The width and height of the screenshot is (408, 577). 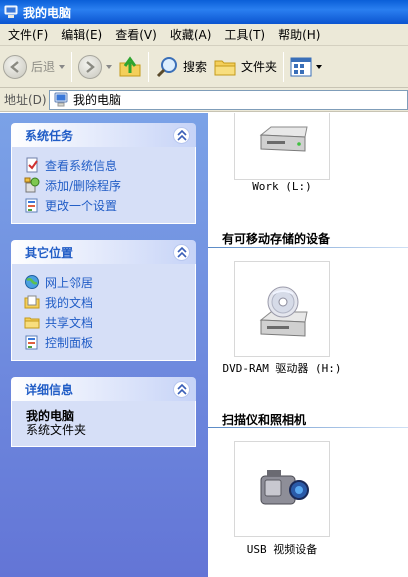 I want to click on system-tasks-panel: 系统任务 查看系统信息 添加/删除程序 更改一个设置, so click(x=103, y=173).